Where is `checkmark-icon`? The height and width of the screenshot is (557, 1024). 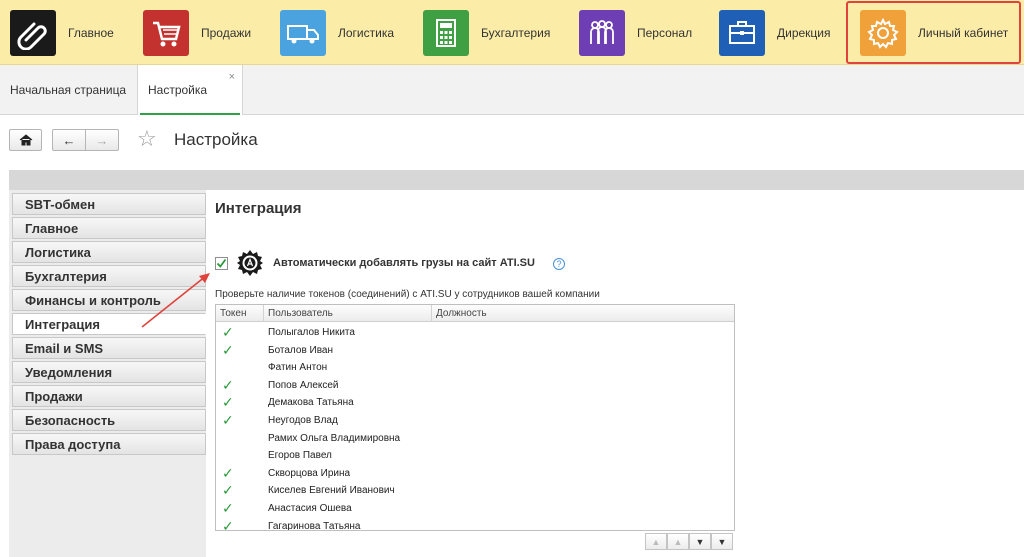
checkmark-icon is located at coordinates (221, 263).